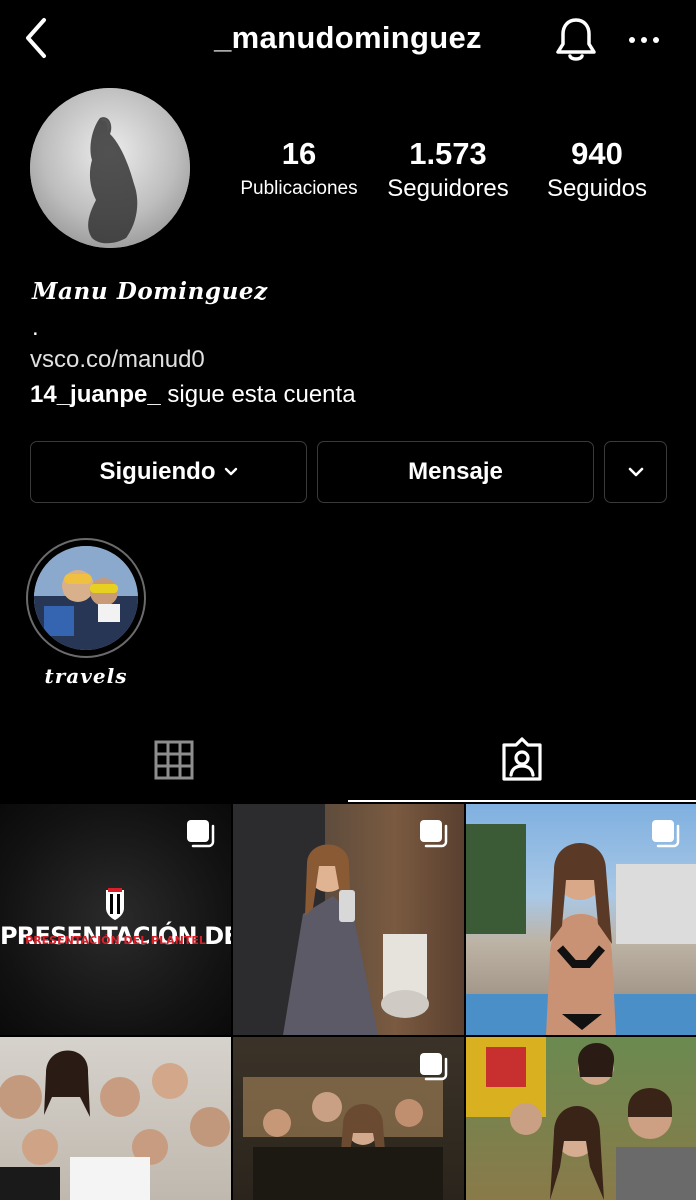 Image resolution: width=696 pixels, height=1200 pixels. Describe the element at coordinates (150, 291) in the screenshot. I see `display-name: 𝑴𝒂𝒏𝒖 𝑫𝒐𝒎𝒊𝒏𝒈𝒖𝒆𝒛` at that location.